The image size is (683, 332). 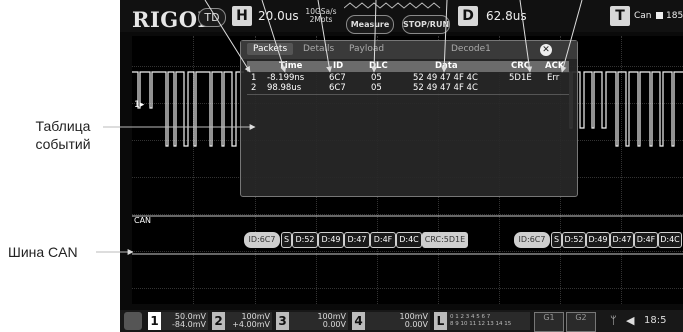 I want to click on can-bus-annotation: Шина CAN, so click(x=43, y=252).